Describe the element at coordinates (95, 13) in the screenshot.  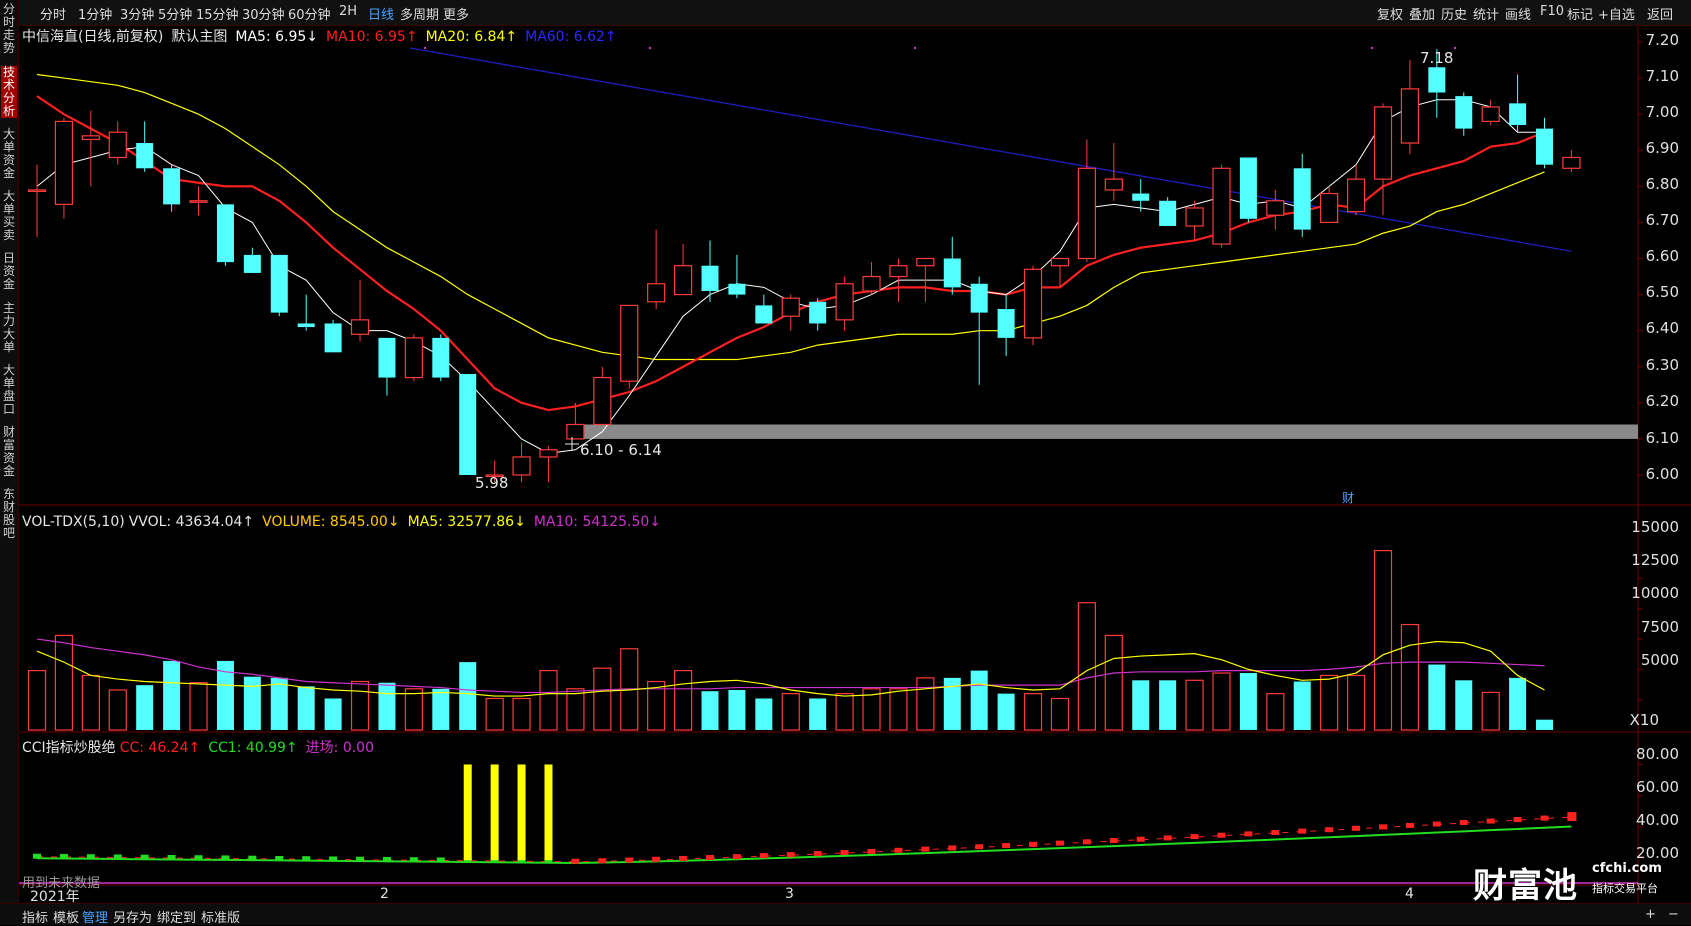
I see `period-1min: 1分钟` at that location.